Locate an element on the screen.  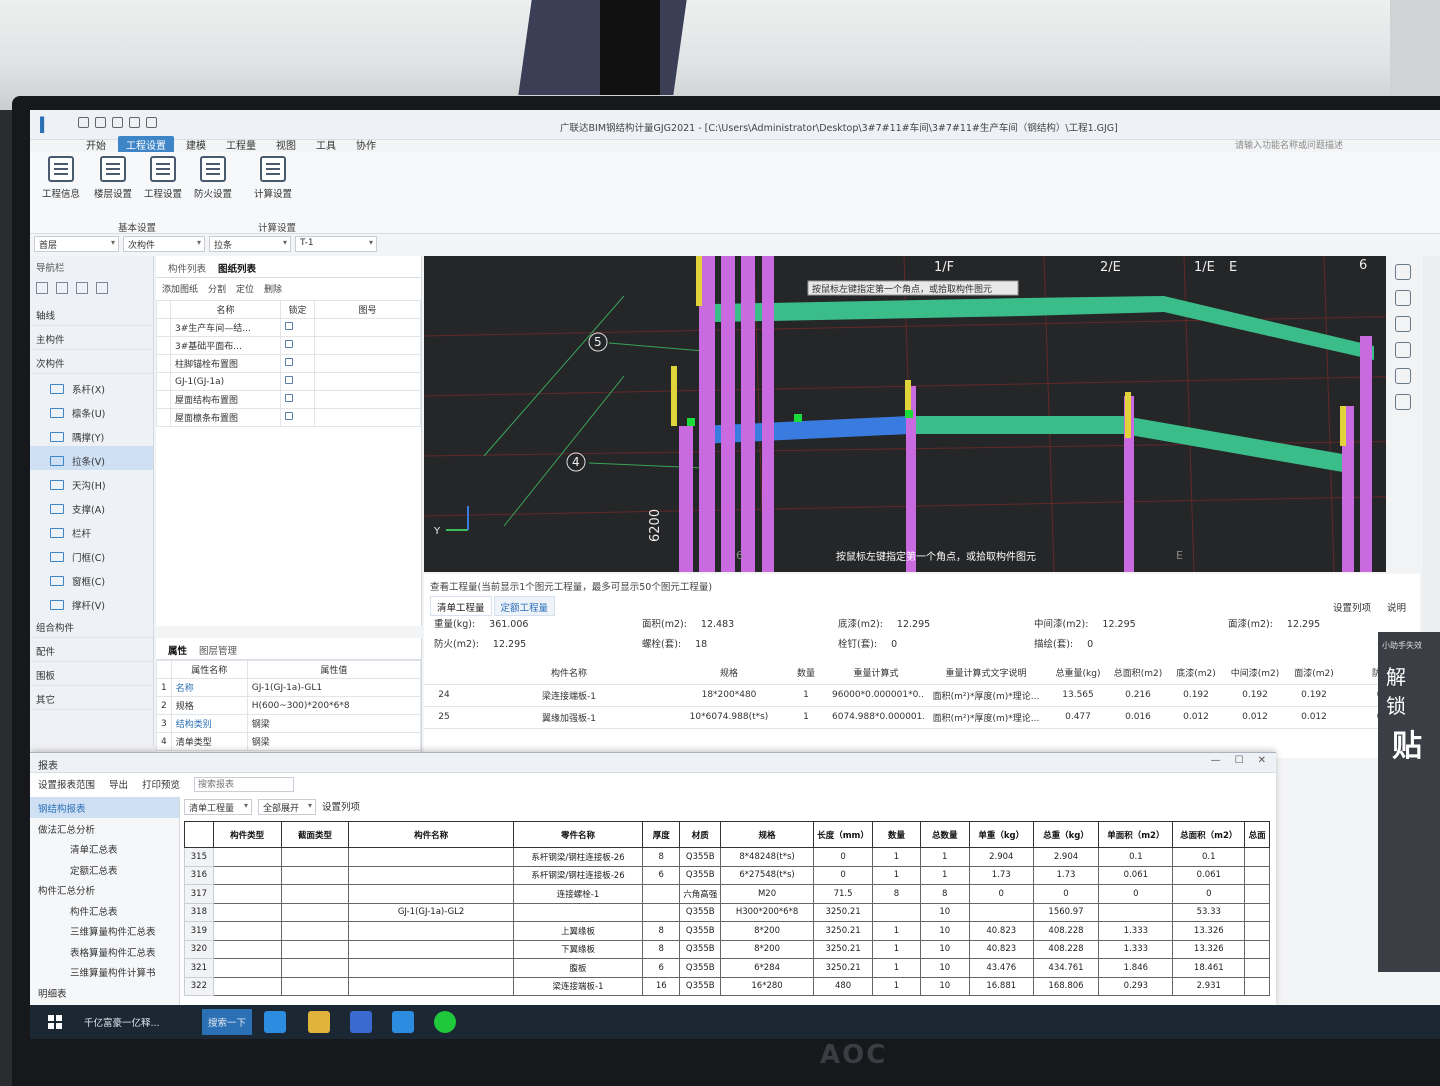
save-icon is located at coordinates (117, 122).